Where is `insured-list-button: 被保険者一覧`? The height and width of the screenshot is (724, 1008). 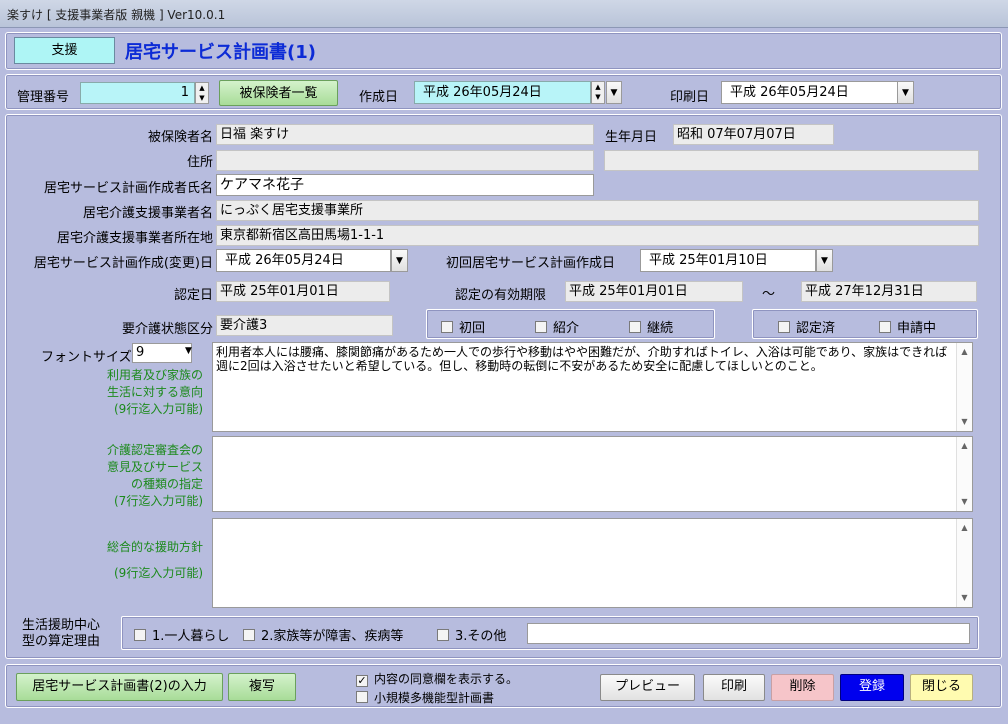 insured-list-button: 被保険者一覧 is located at coordinates (278, 93).